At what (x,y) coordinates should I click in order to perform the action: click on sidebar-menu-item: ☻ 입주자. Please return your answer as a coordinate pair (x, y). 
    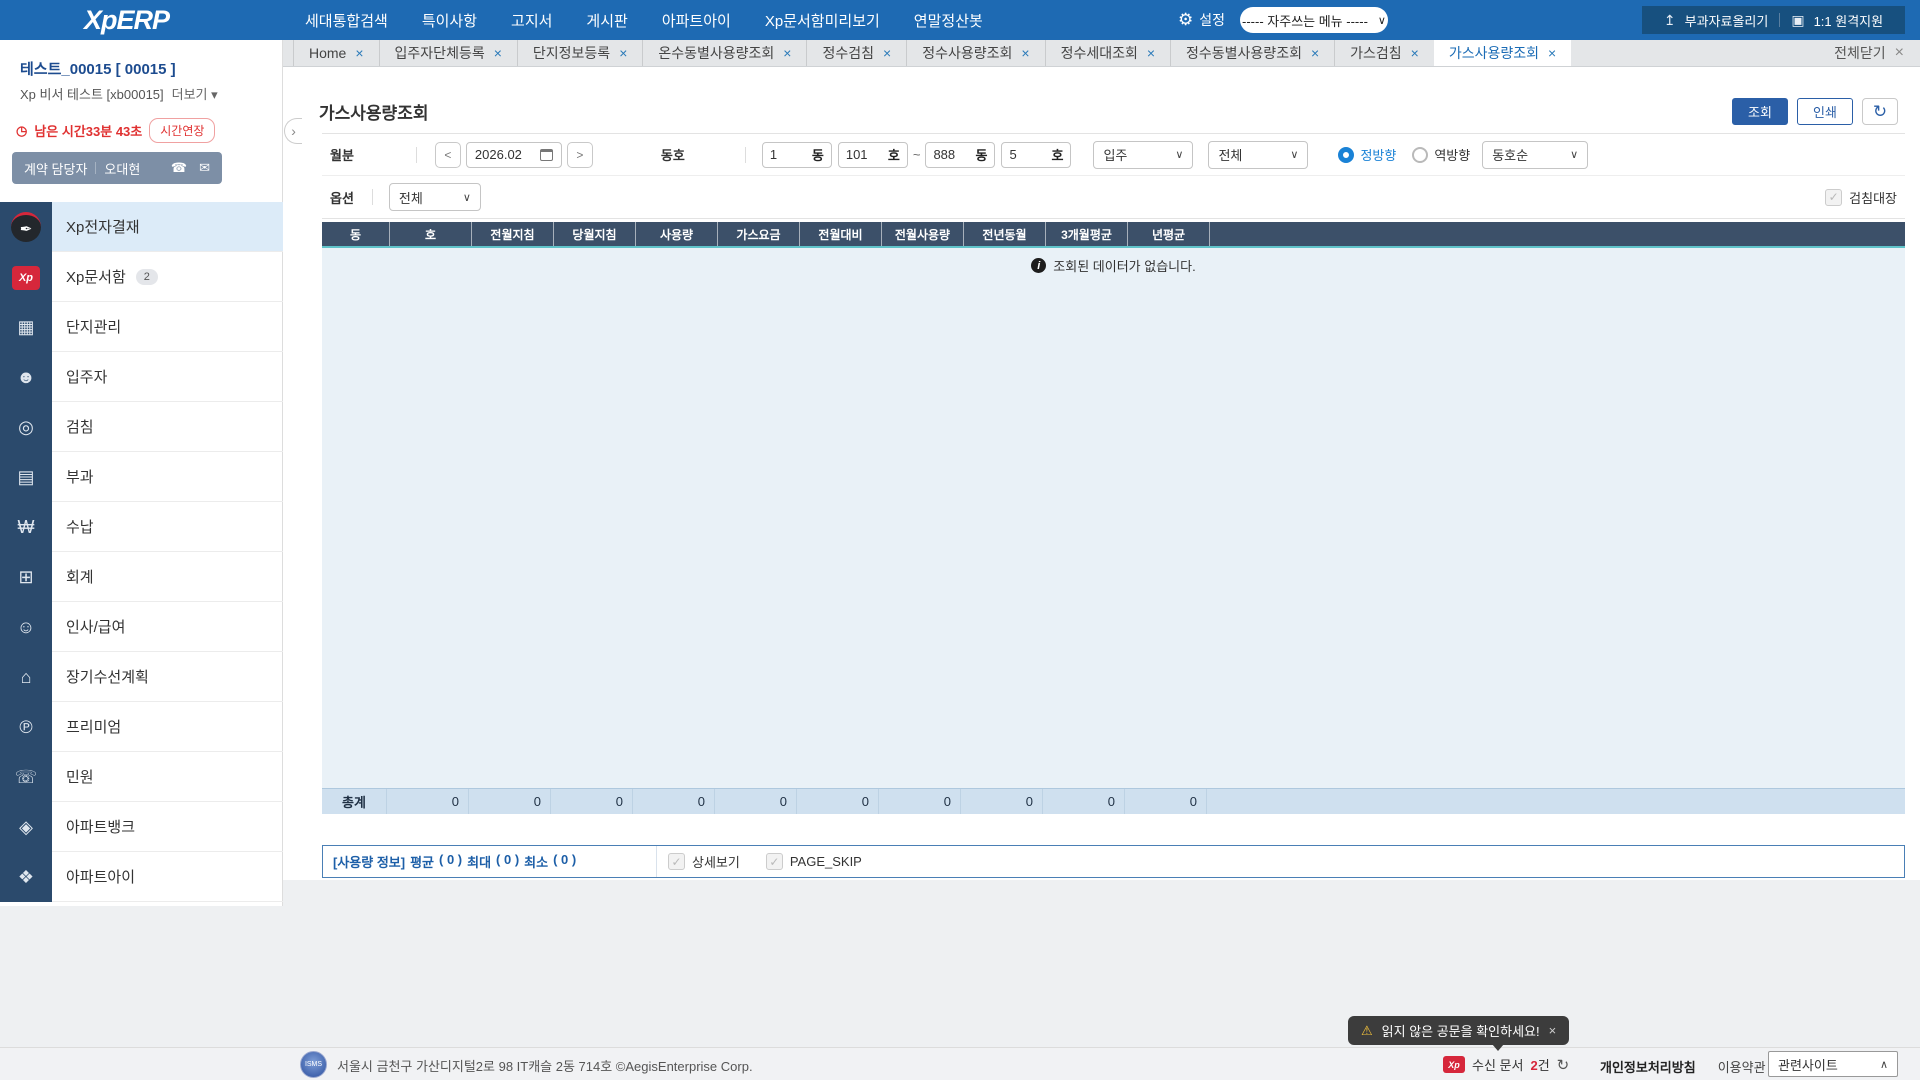
    Looking at the image, I should click on (141, 377).